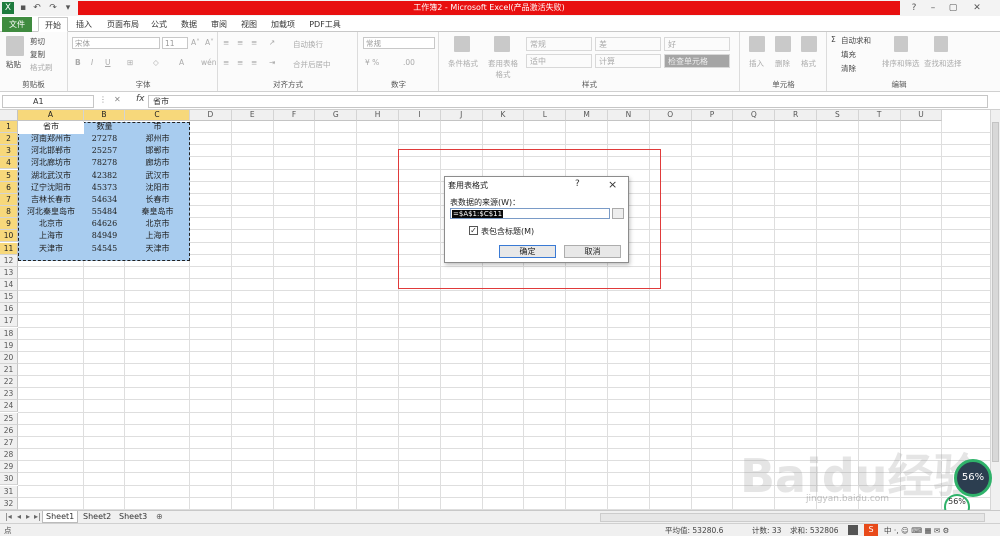 The image size is (1000, 536). Describe the element at coordinates (254, 42) in the screenshot. I see `align-bottom-icon: ≡` at that location.